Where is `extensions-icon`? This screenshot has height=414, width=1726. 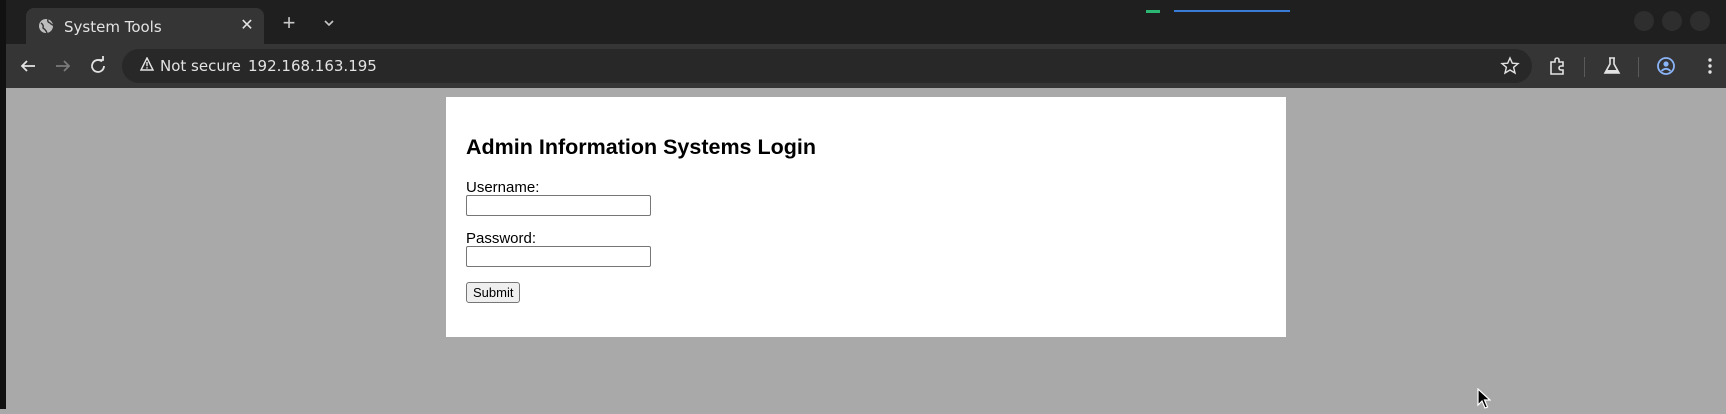
extensions-icon is located at coordinates (1558, 66).